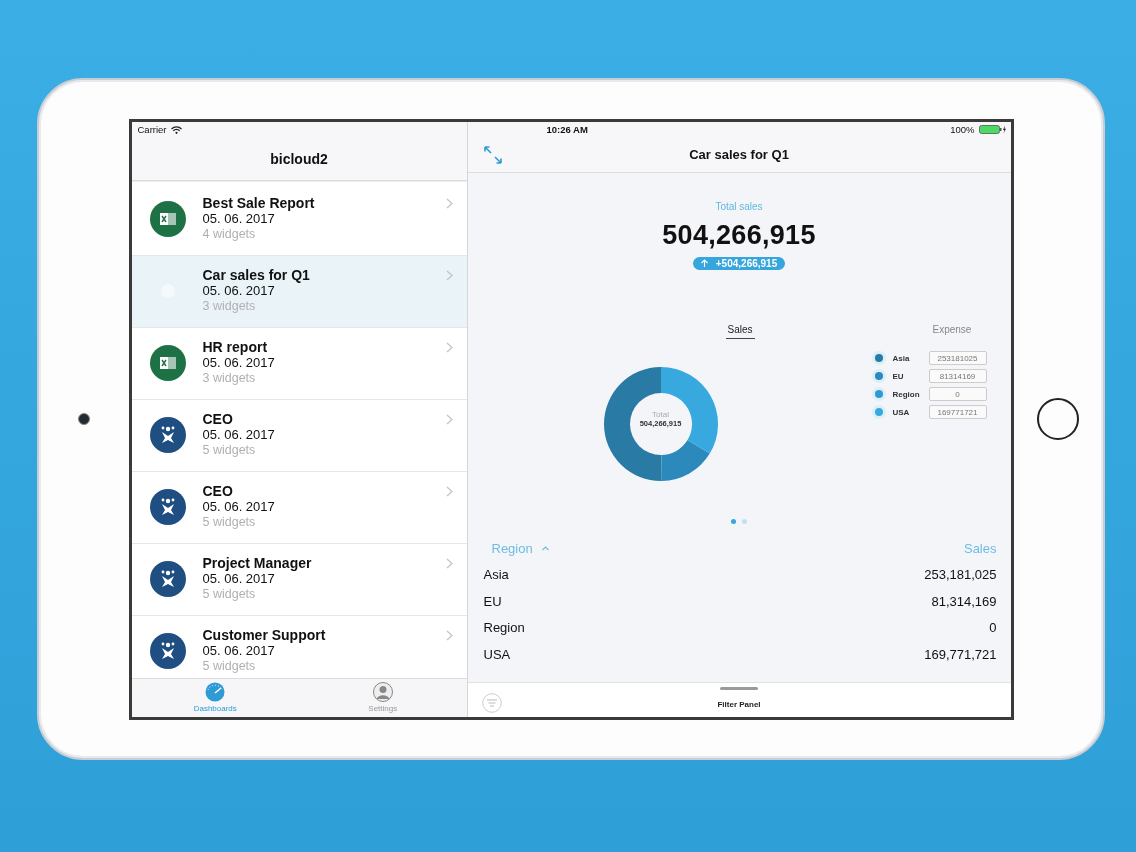 The image size is (1136, 852). What do you see at coordinates (898, 376) in the screenshot?
I see `legend-label: EU` at bounding box center [898, 376].